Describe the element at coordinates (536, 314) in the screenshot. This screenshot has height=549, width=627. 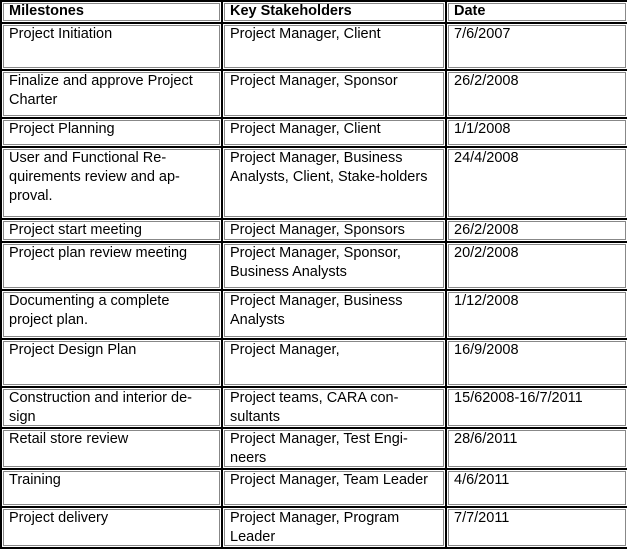
I see `date-cell: 1/12/2008` at that location.